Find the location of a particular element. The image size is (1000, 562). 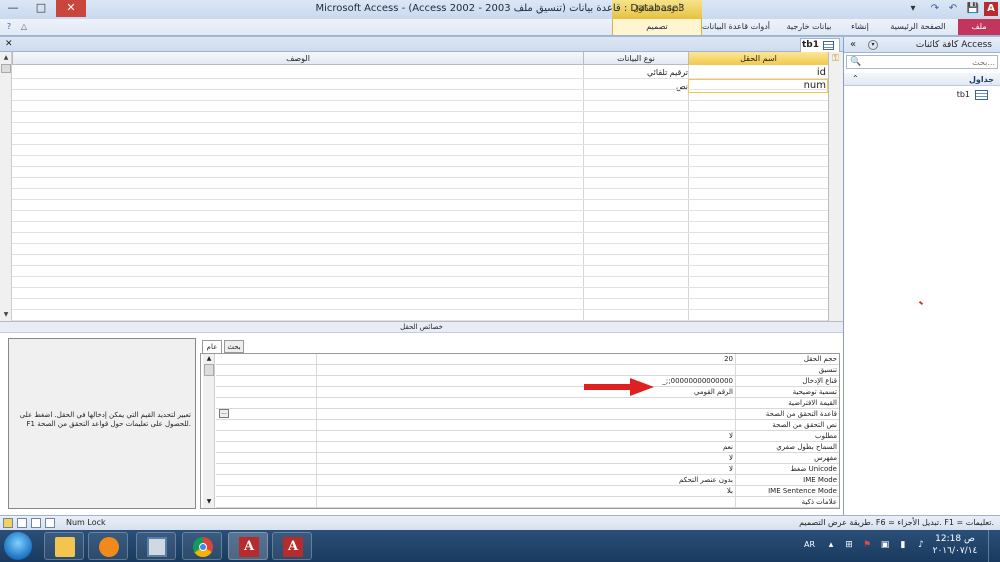

clock-time: 12:18 ص is located at coordinates (955, 539).